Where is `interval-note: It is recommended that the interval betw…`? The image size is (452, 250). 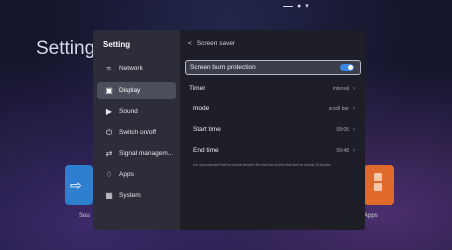 interval-note: It is recommended that the interval betw… is located at coordinates (262, 165).